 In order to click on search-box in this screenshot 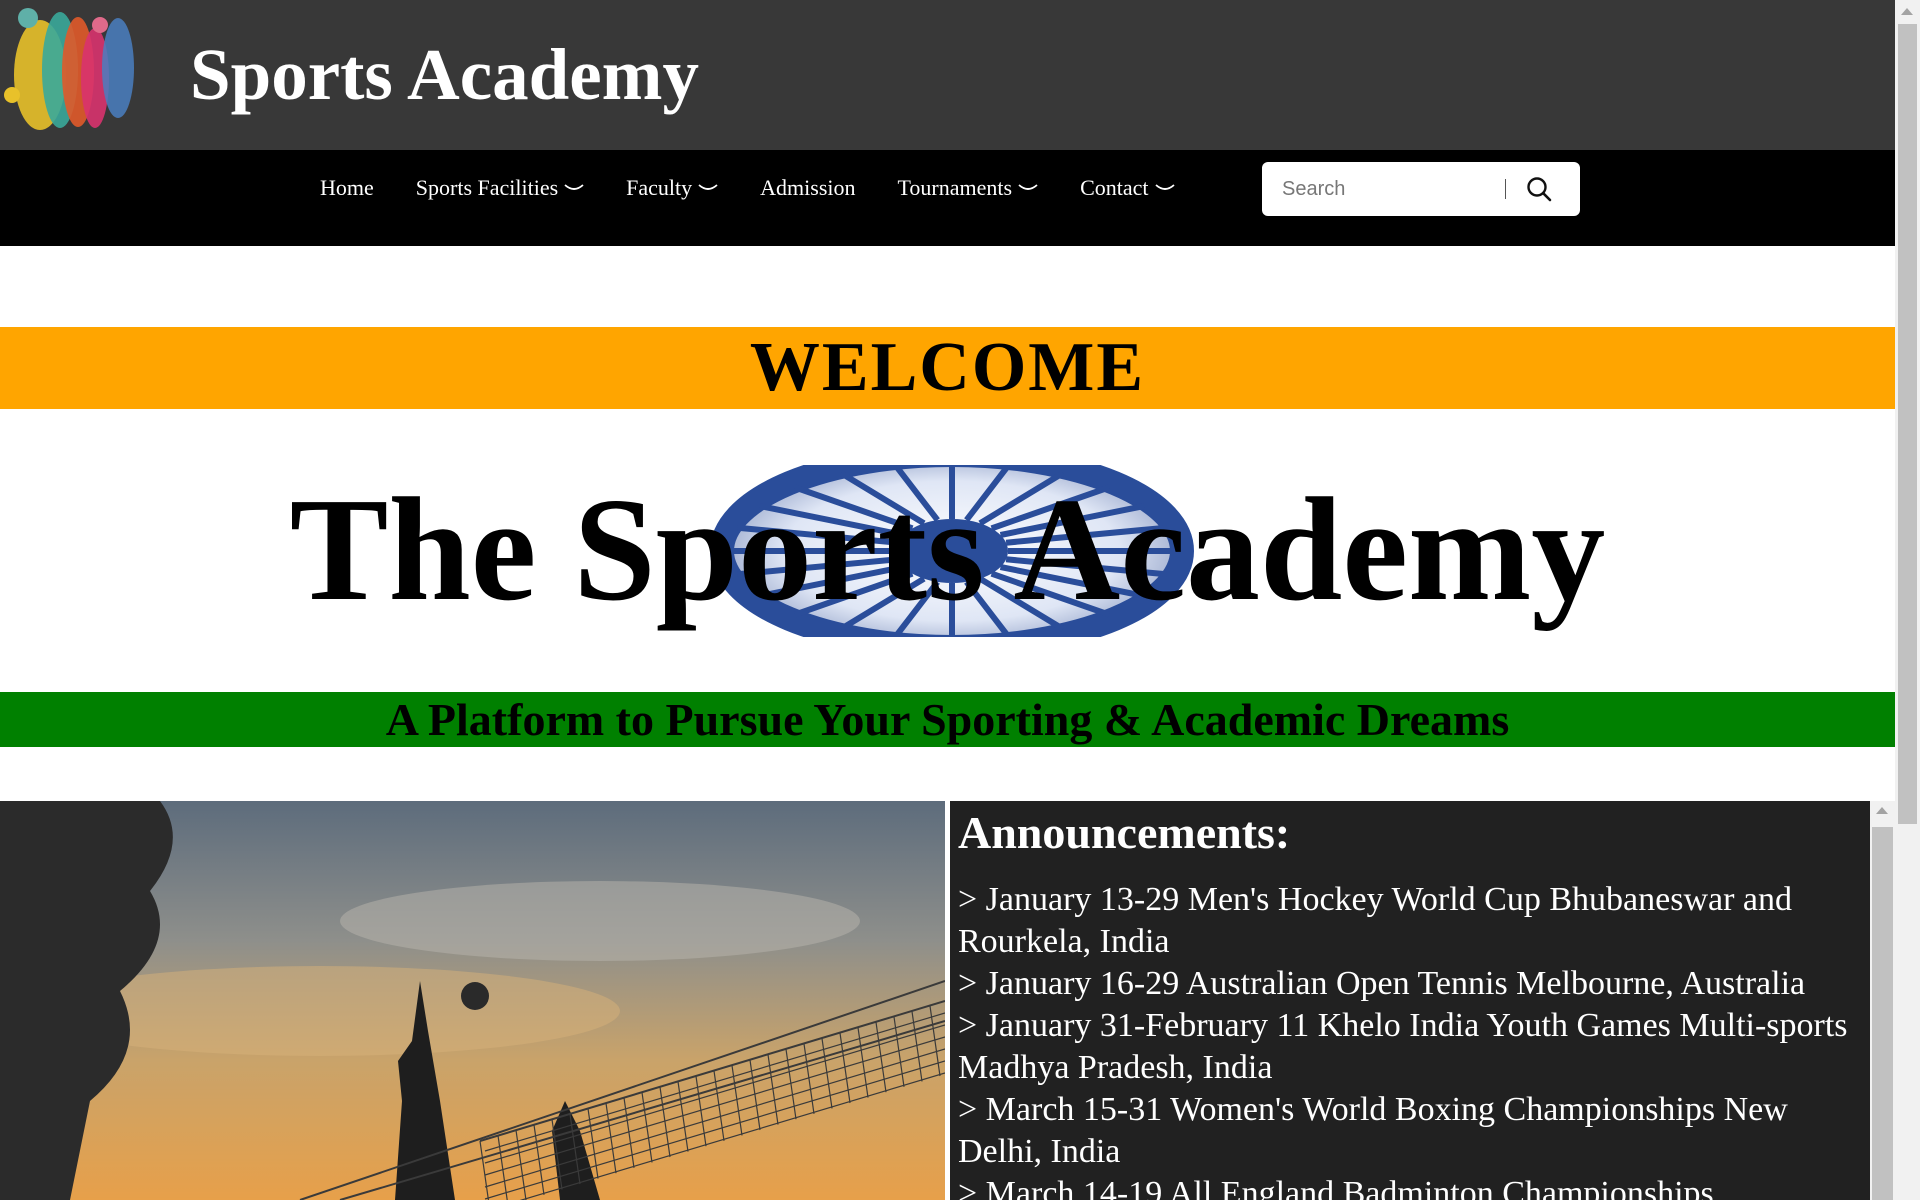, I will do `click(1421, 189)`.